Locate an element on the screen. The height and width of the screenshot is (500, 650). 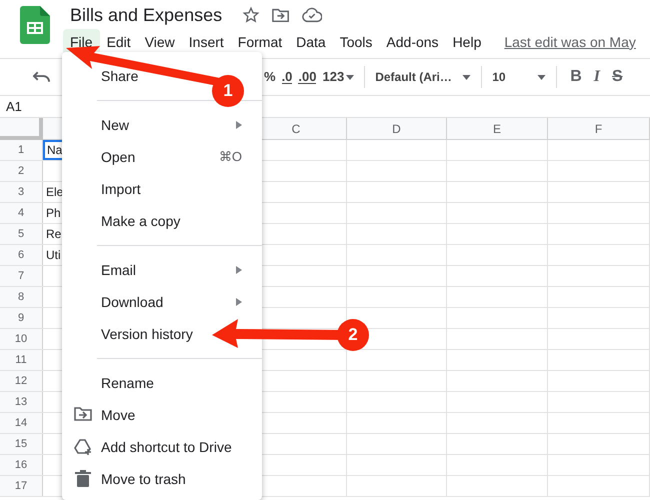
row-header: 9 is located at coordinates (21, 318).